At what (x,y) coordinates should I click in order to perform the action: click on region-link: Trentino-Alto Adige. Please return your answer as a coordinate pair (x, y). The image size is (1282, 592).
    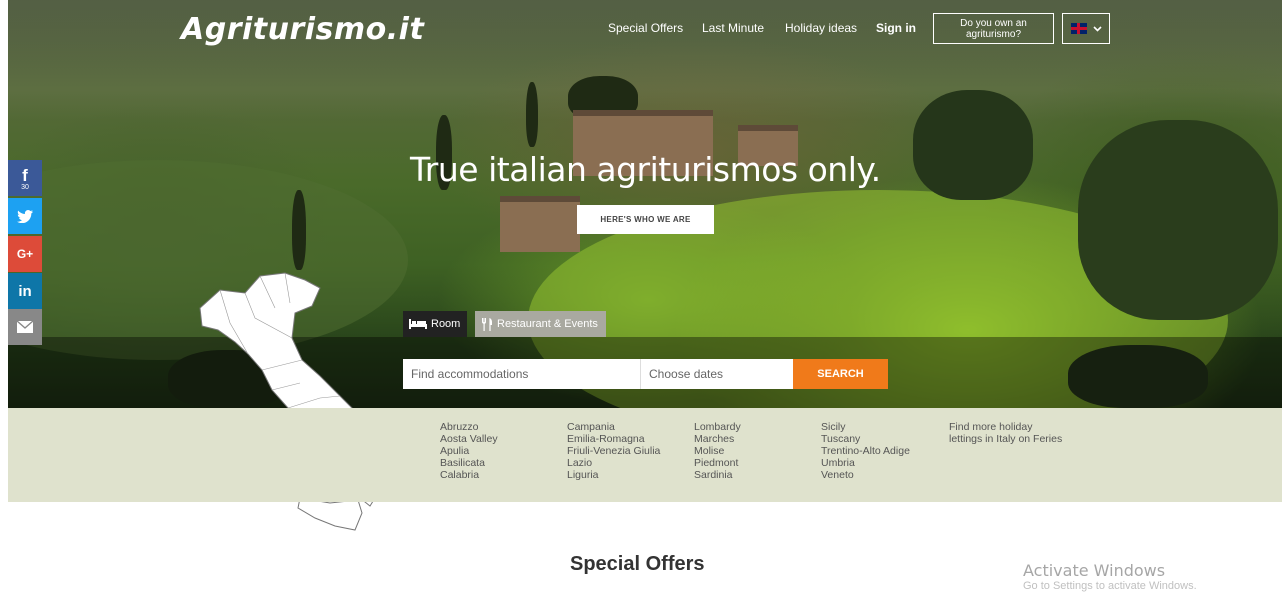
    Looking at the image, I should click on (865, 451).